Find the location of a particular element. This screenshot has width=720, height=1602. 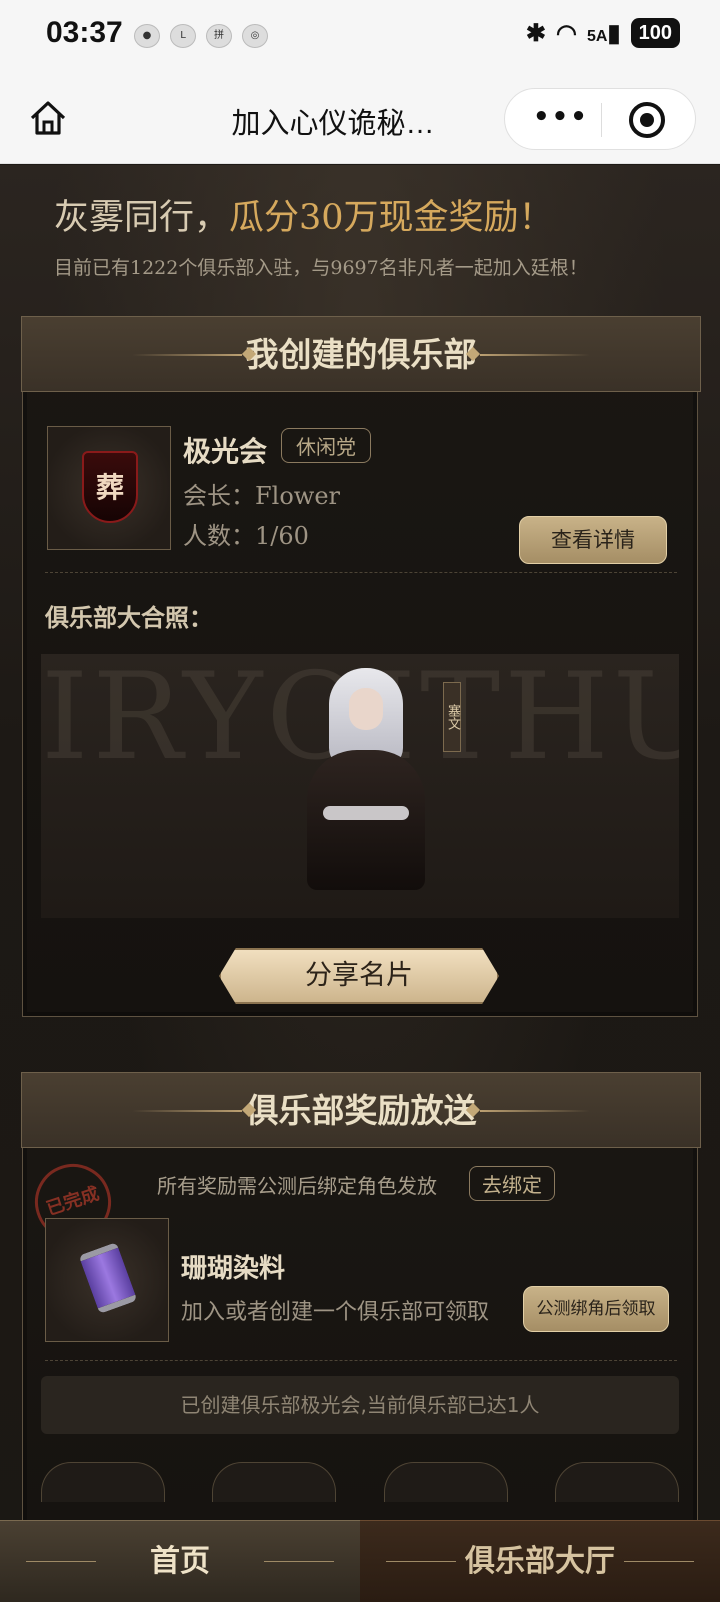

clock: 03:37 is located at coordinates (84, 32).